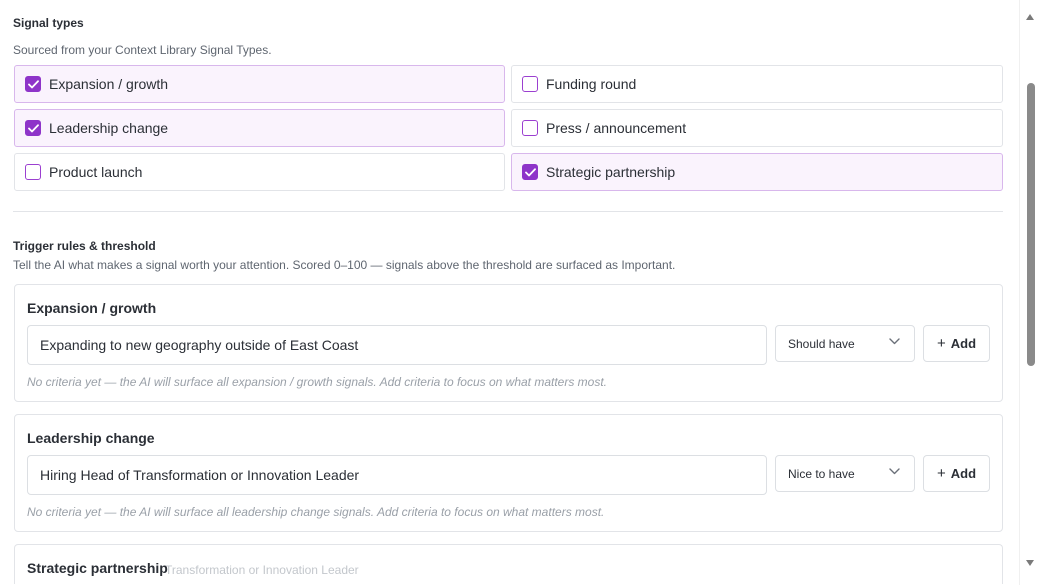 This screenshot has width=1038, height=585. What do you see at coordinates (821, 343) in the screenshot?
I see `priority-select-value: Should have` at bounding box center [821, 343].